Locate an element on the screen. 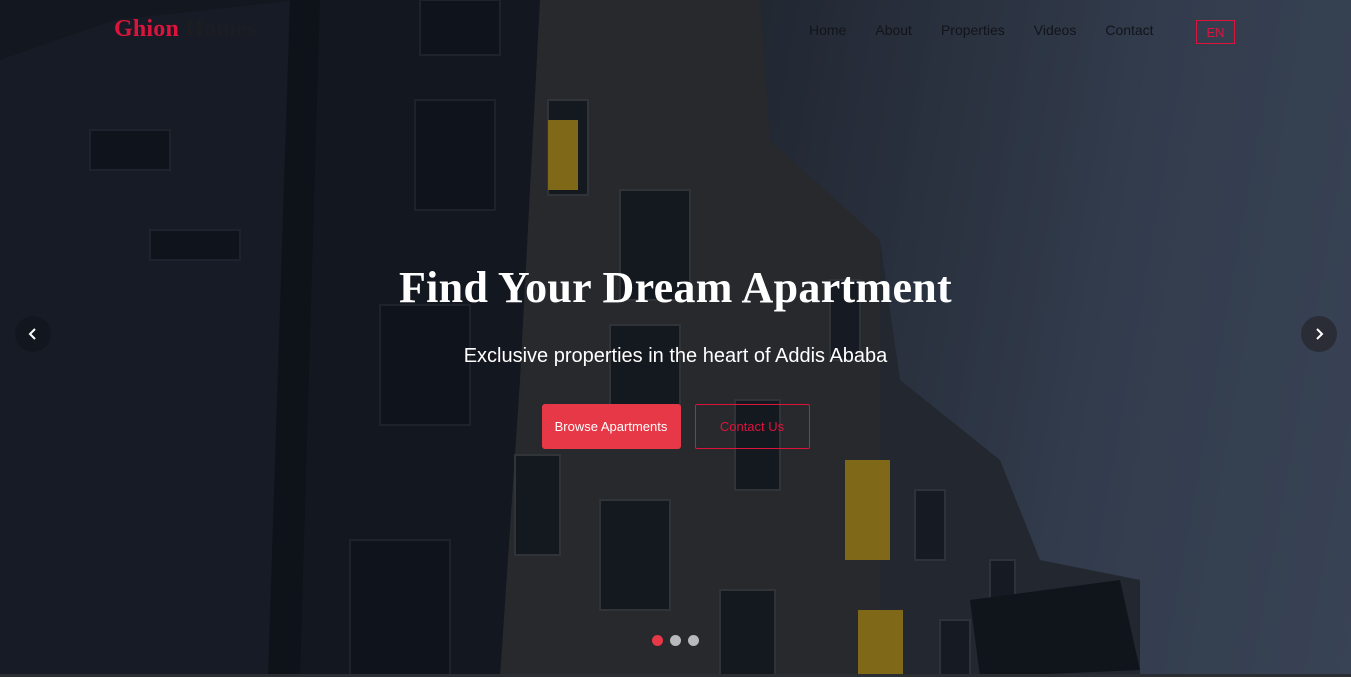 The height and width of the screenshot is (677, 1351). browse-apartments-button: Browse Apartments is located at coordinates (611, 426).